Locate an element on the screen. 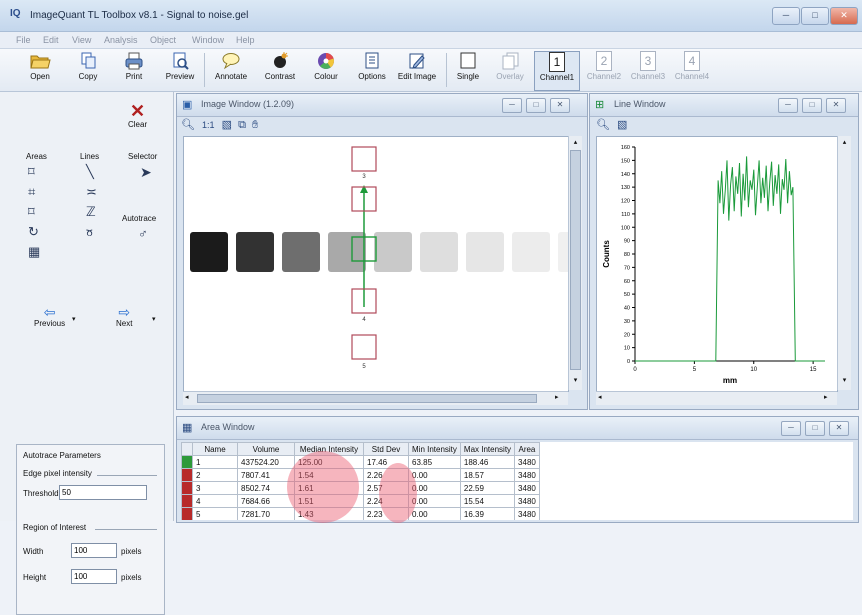  select-region-icon: ⧉ is located at coordinates (242, 125).